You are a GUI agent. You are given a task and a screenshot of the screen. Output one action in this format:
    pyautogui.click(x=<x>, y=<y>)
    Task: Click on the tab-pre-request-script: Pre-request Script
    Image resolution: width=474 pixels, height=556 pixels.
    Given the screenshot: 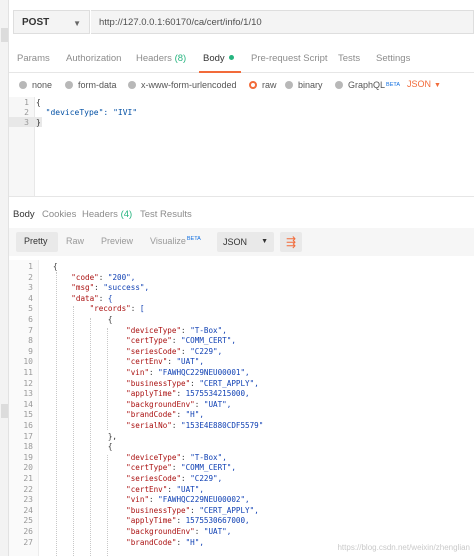 What is the action you would take?
    pyautogui.click(x=289, y=58)
    